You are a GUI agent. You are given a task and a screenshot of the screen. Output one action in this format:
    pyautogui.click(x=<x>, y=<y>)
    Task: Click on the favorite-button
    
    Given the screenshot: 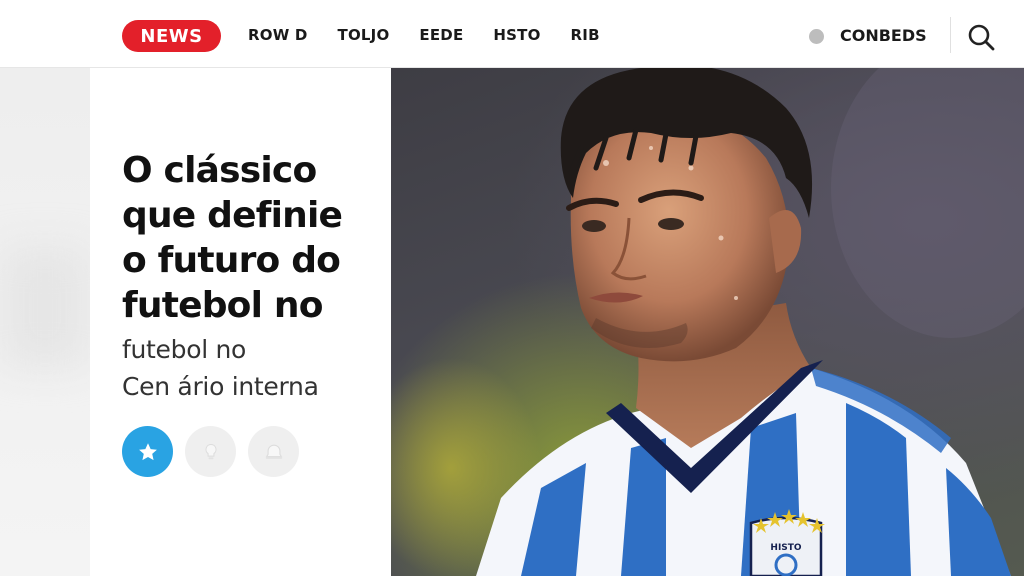 What is the action you would take?
    pyautogui.click(x=147, y=451)
    